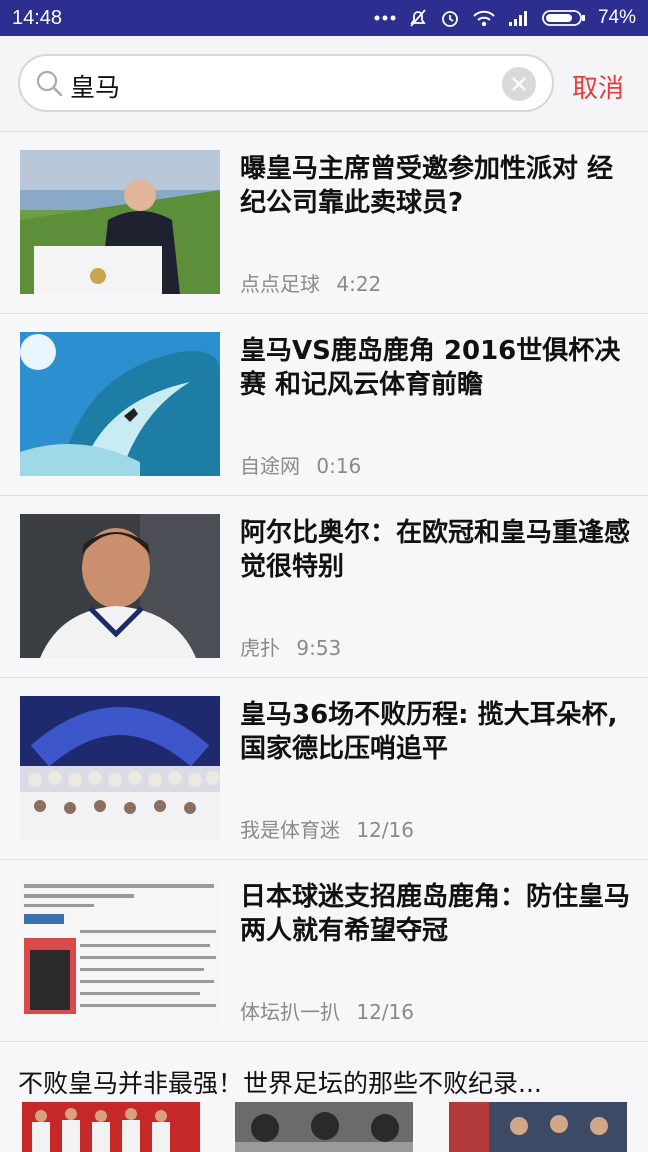 This screenshot has height=1152, width=648. What do you see at coordinates (290, 646) in the screenshot?
I see `news-meta: 虎扑 9:53` at bounding box center [290, 646].